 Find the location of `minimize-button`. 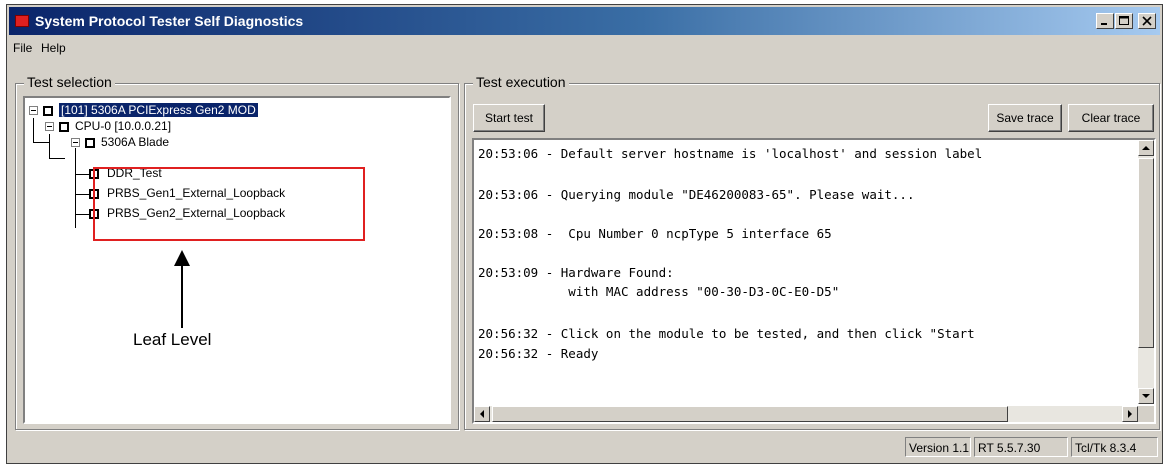

minimize-button is located at coordinates (1105, 21).